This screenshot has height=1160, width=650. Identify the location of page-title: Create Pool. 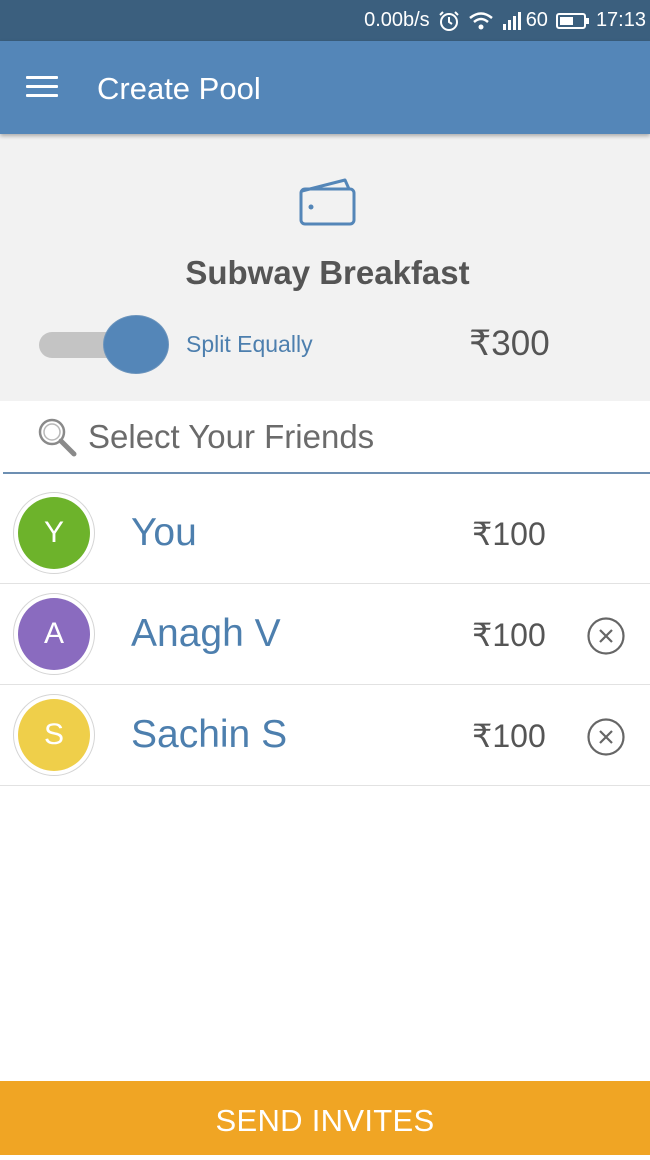
(179, 88).